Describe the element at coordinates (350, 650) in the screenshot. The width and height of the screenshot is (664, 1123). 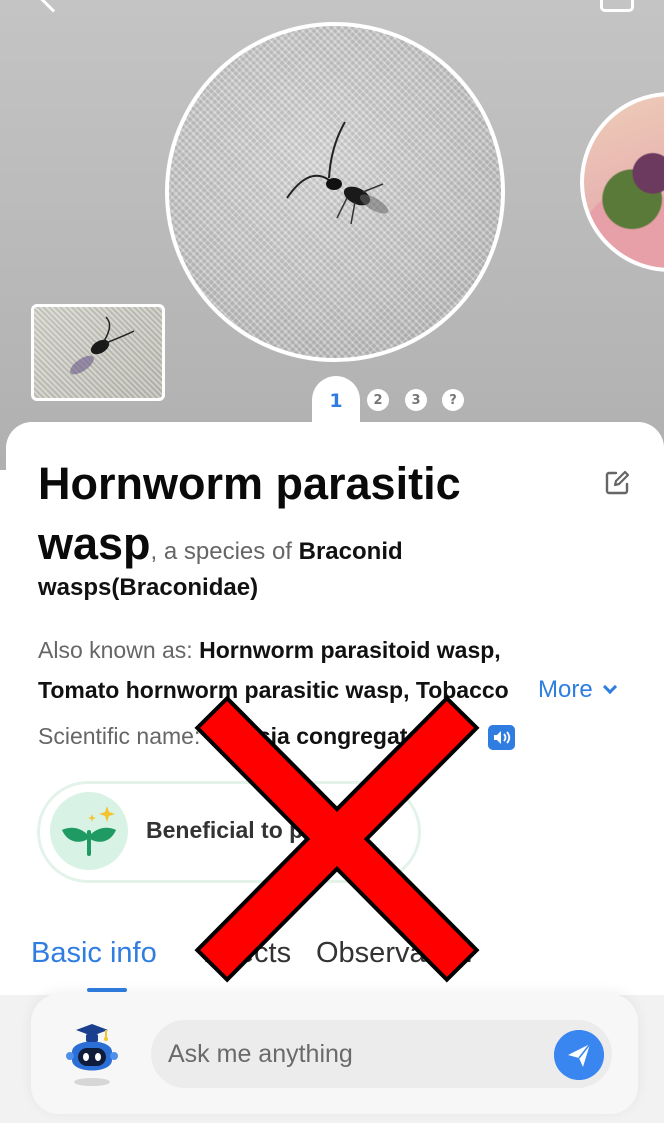
I see `also-known-as-name: Hornworm parasitoid wasp,` at that location.